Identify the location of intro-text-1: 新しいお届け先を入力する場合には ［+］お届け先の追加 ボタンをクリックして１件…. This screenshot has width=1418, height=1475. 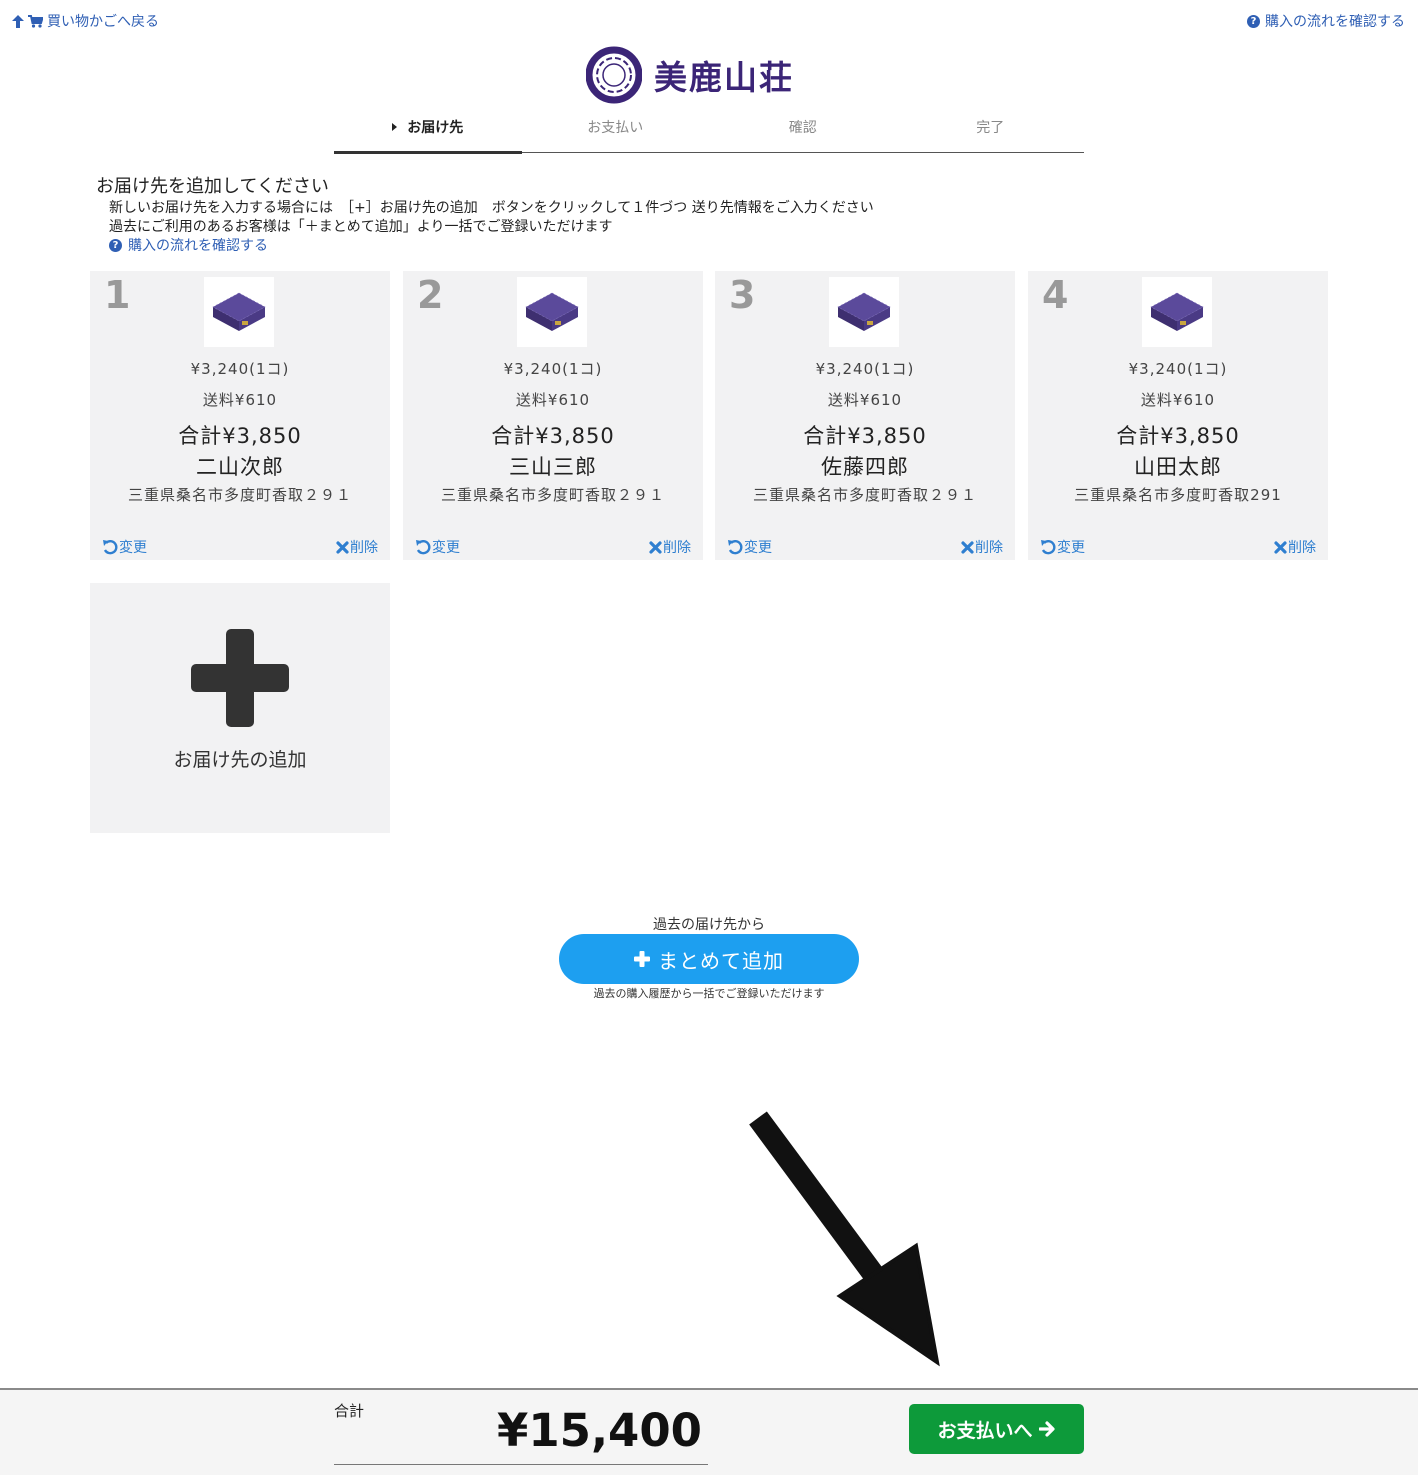
(491, 208).